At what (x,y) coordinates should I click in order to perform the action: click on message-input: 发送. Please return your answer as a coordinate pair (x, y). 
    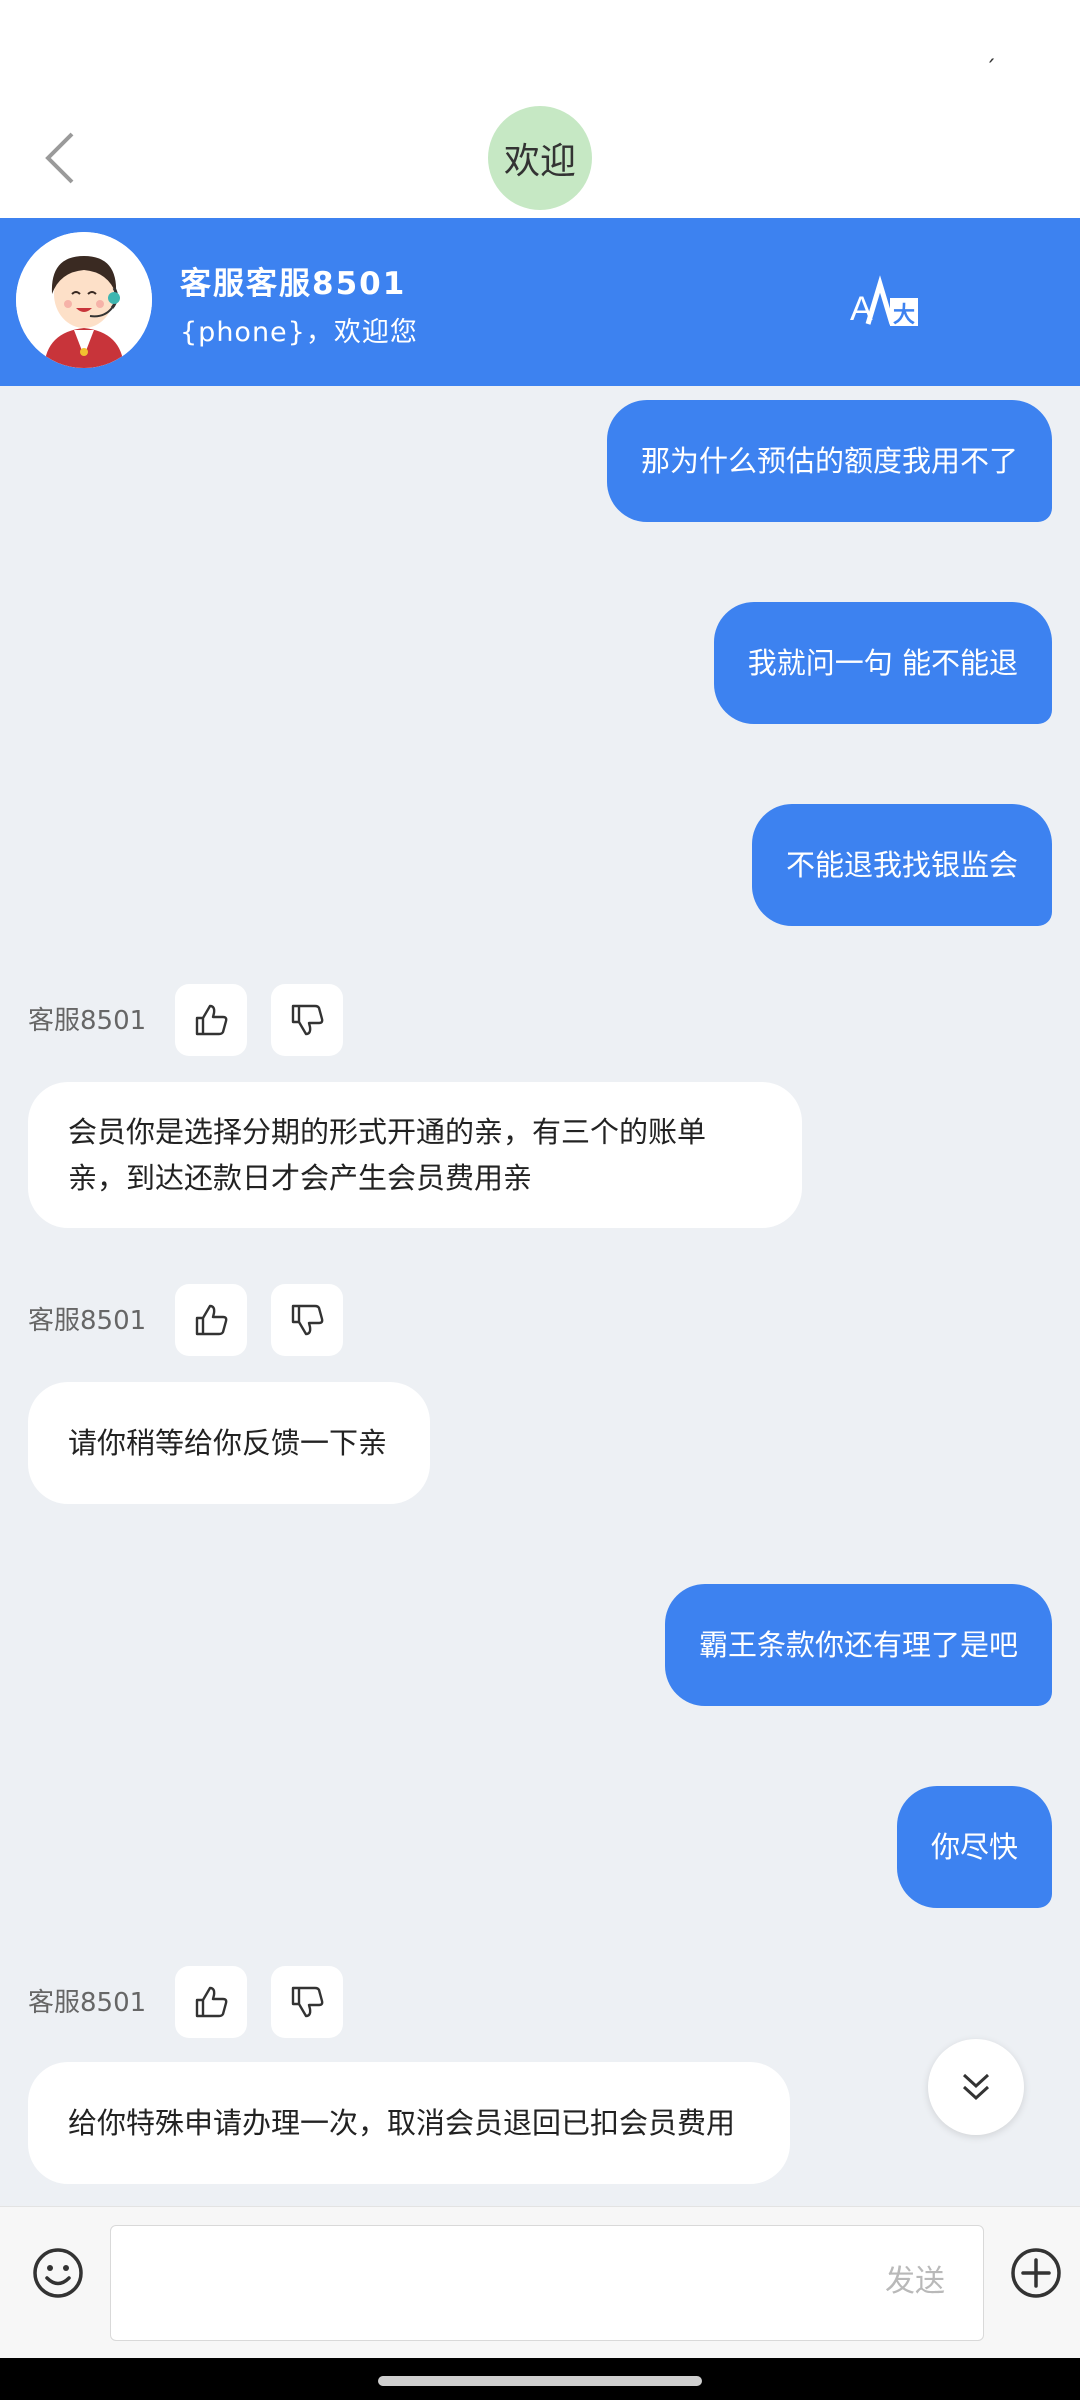
    Looking at the image, I should click on (547, 2283).